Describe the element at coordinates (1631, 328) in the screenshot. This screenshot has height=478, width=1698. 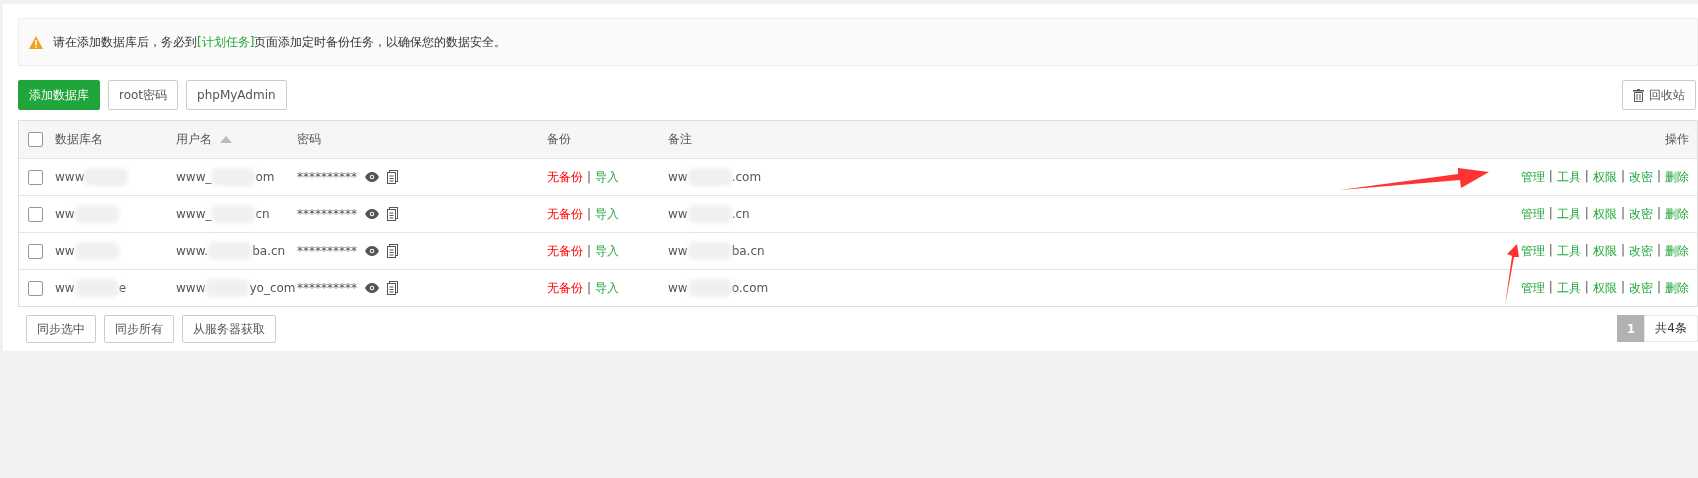
I see `page-number: 1` at that location.